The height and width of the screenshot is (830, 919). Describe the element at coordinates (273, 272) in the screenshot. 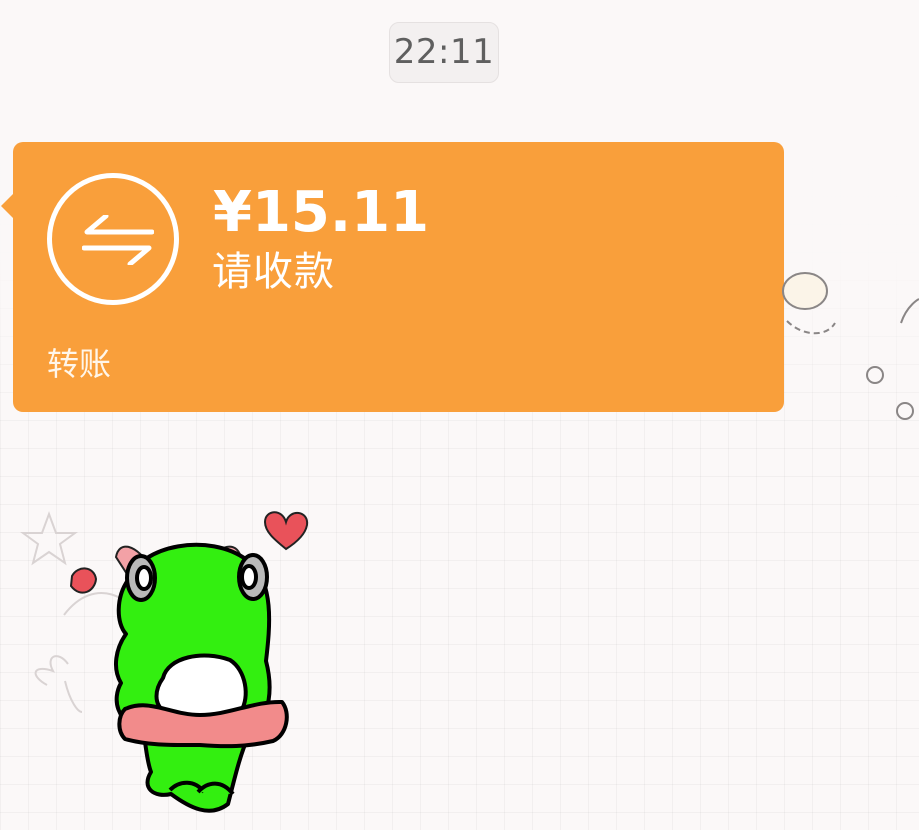

I see `transfer-status: 请收款` at that location.